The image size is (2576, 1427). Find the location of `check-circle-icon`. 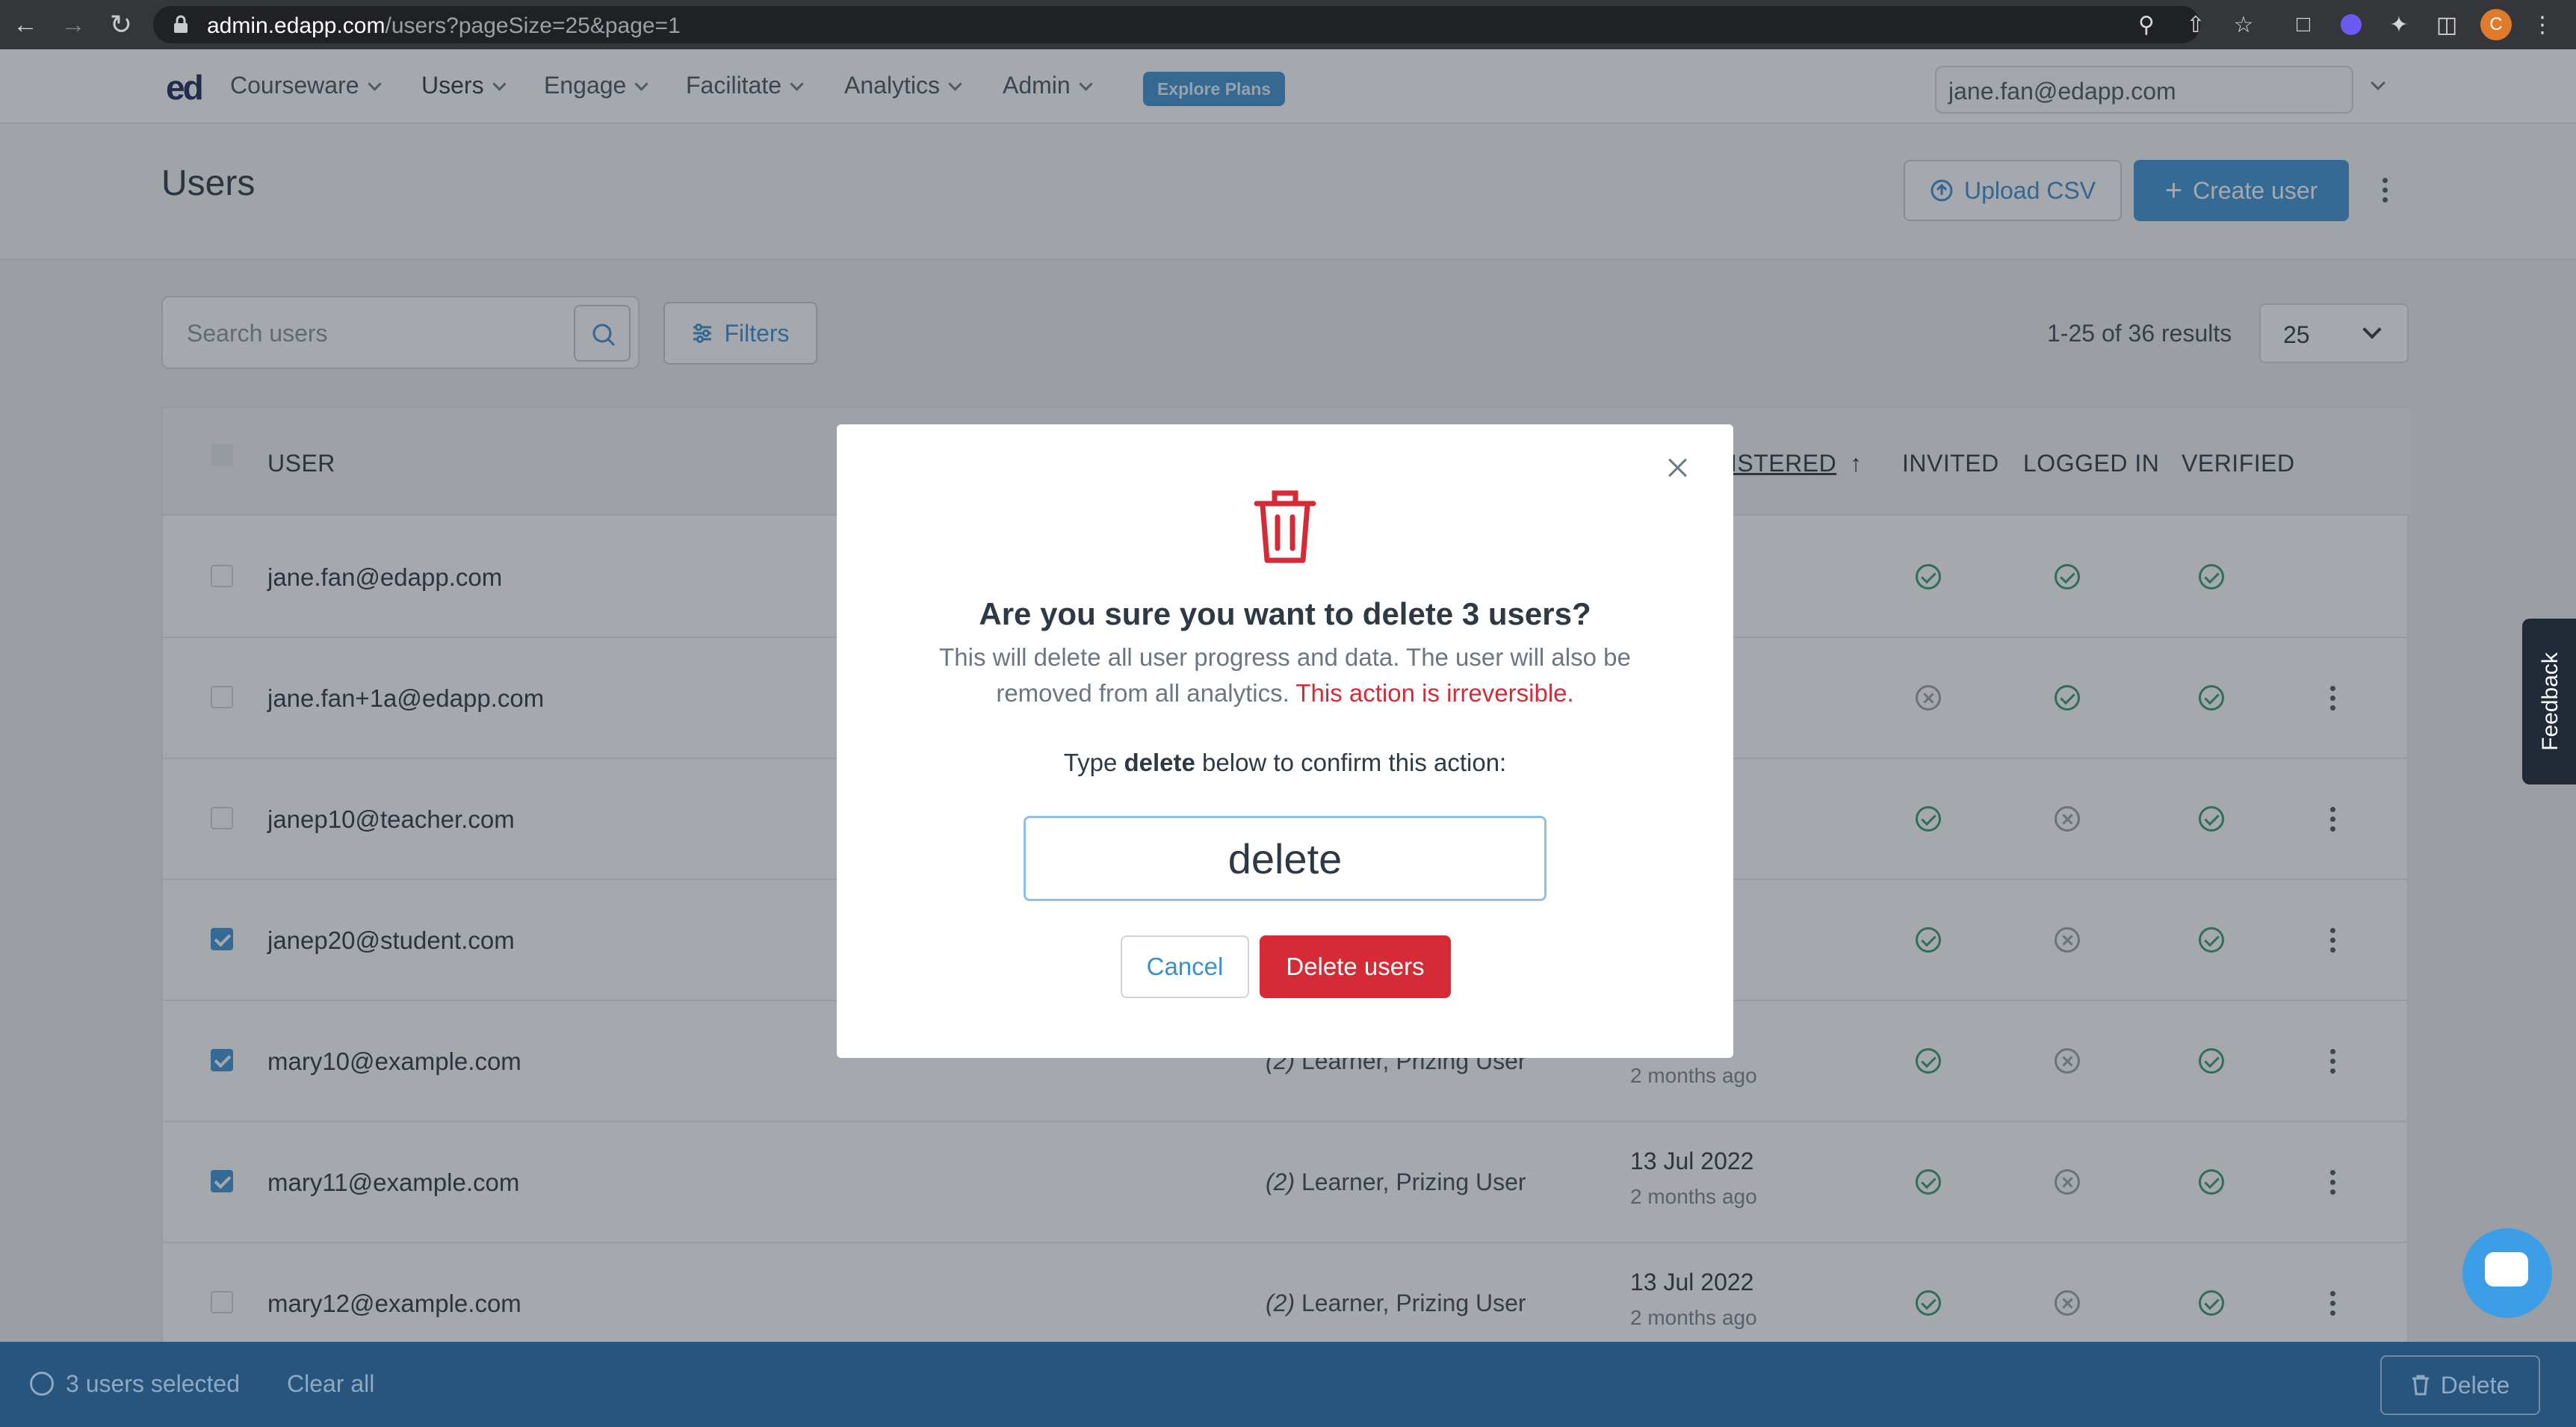

check-circle-icon is located at coordinates (42, 1384).